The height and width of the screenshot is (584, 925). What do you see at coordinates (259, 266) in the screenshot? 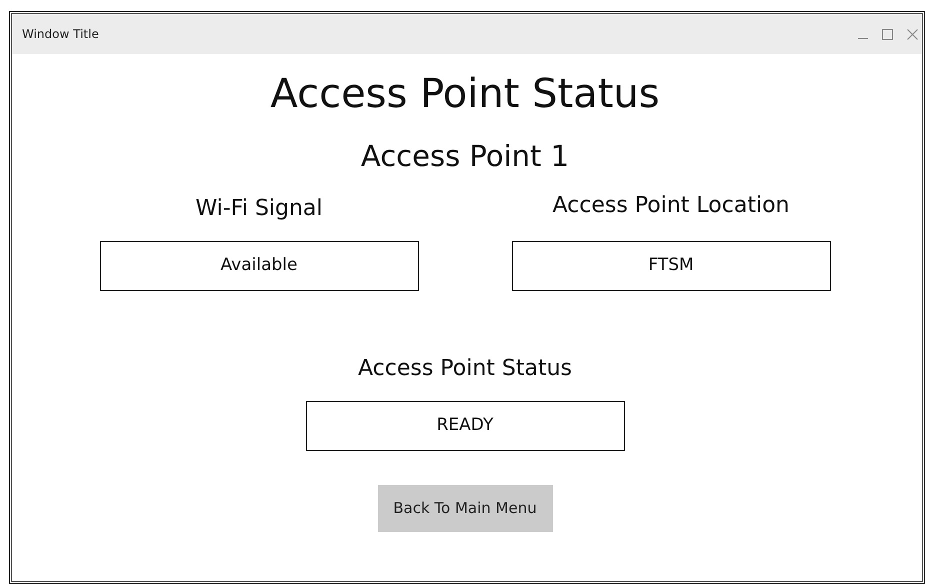
I see `value-display: Available` at bounding box center [259, 266].